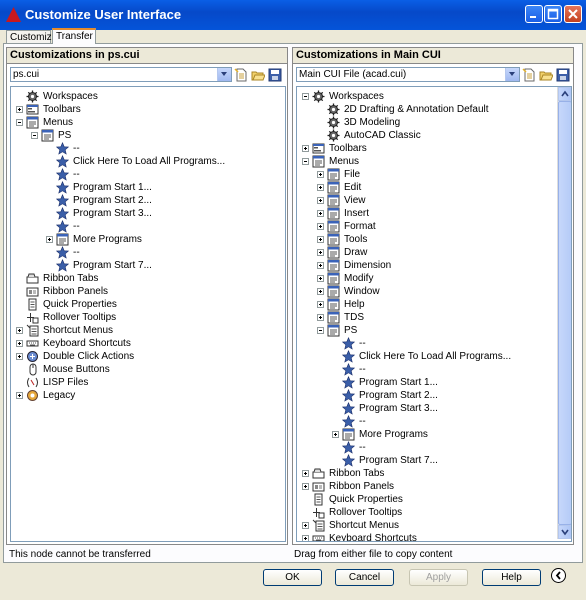 This screenshot has height=600, width=586. I want to click on left-tree-node-label: Legacy, so click(59, 395).